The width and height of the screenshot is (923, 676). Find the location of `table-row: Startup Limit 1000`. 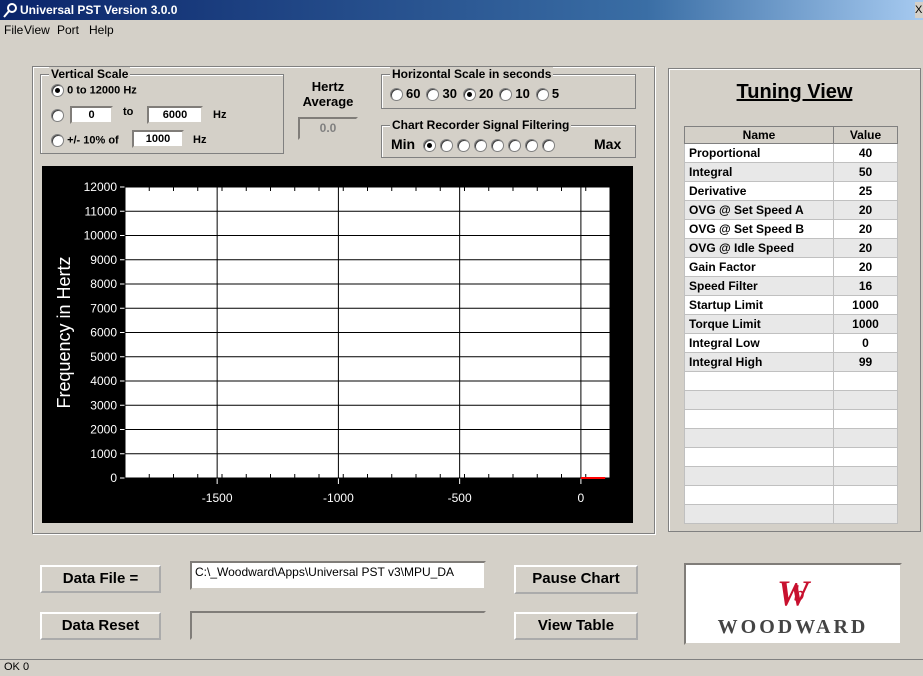

table-row: Startup Limit 1000 is located at coordinates (791, 305).